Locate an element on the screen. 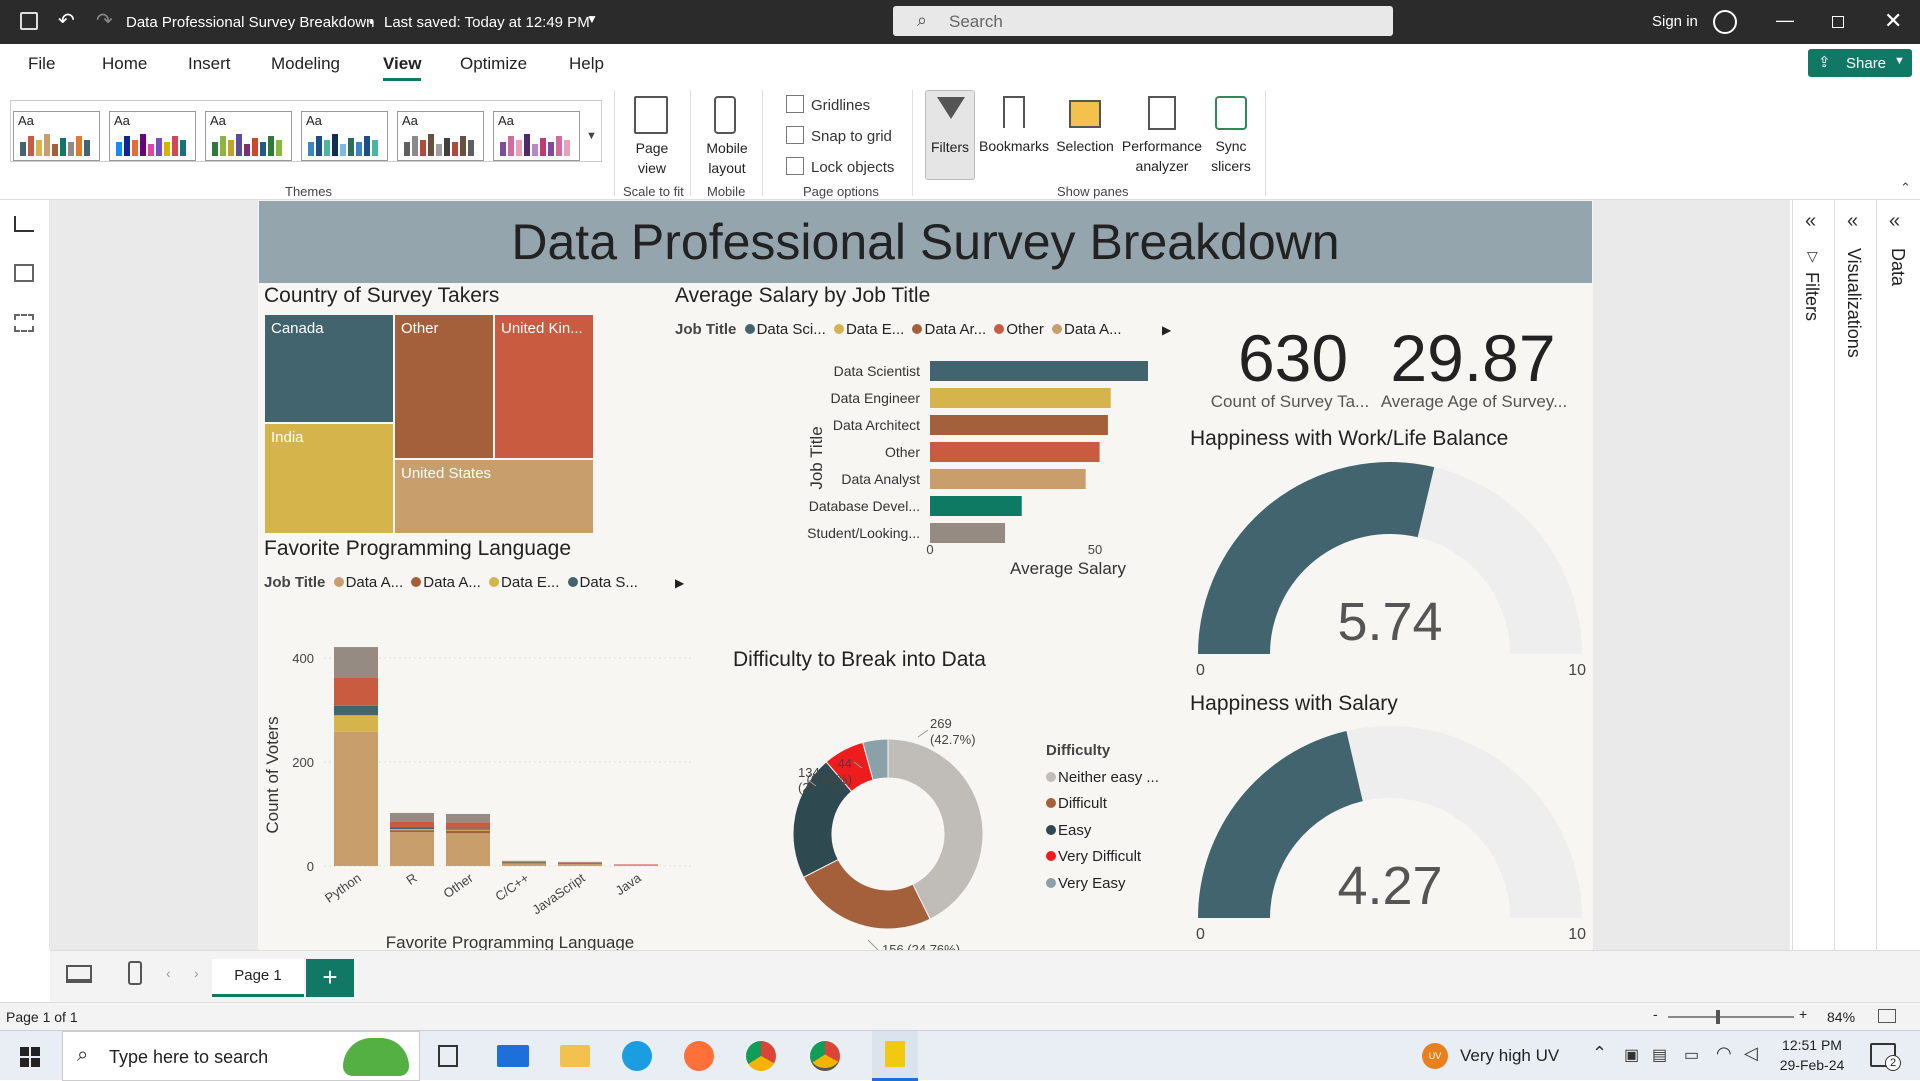 This screenshot has height=1081, width=1920. phone-view-icon is located at coordinates (135, 973).